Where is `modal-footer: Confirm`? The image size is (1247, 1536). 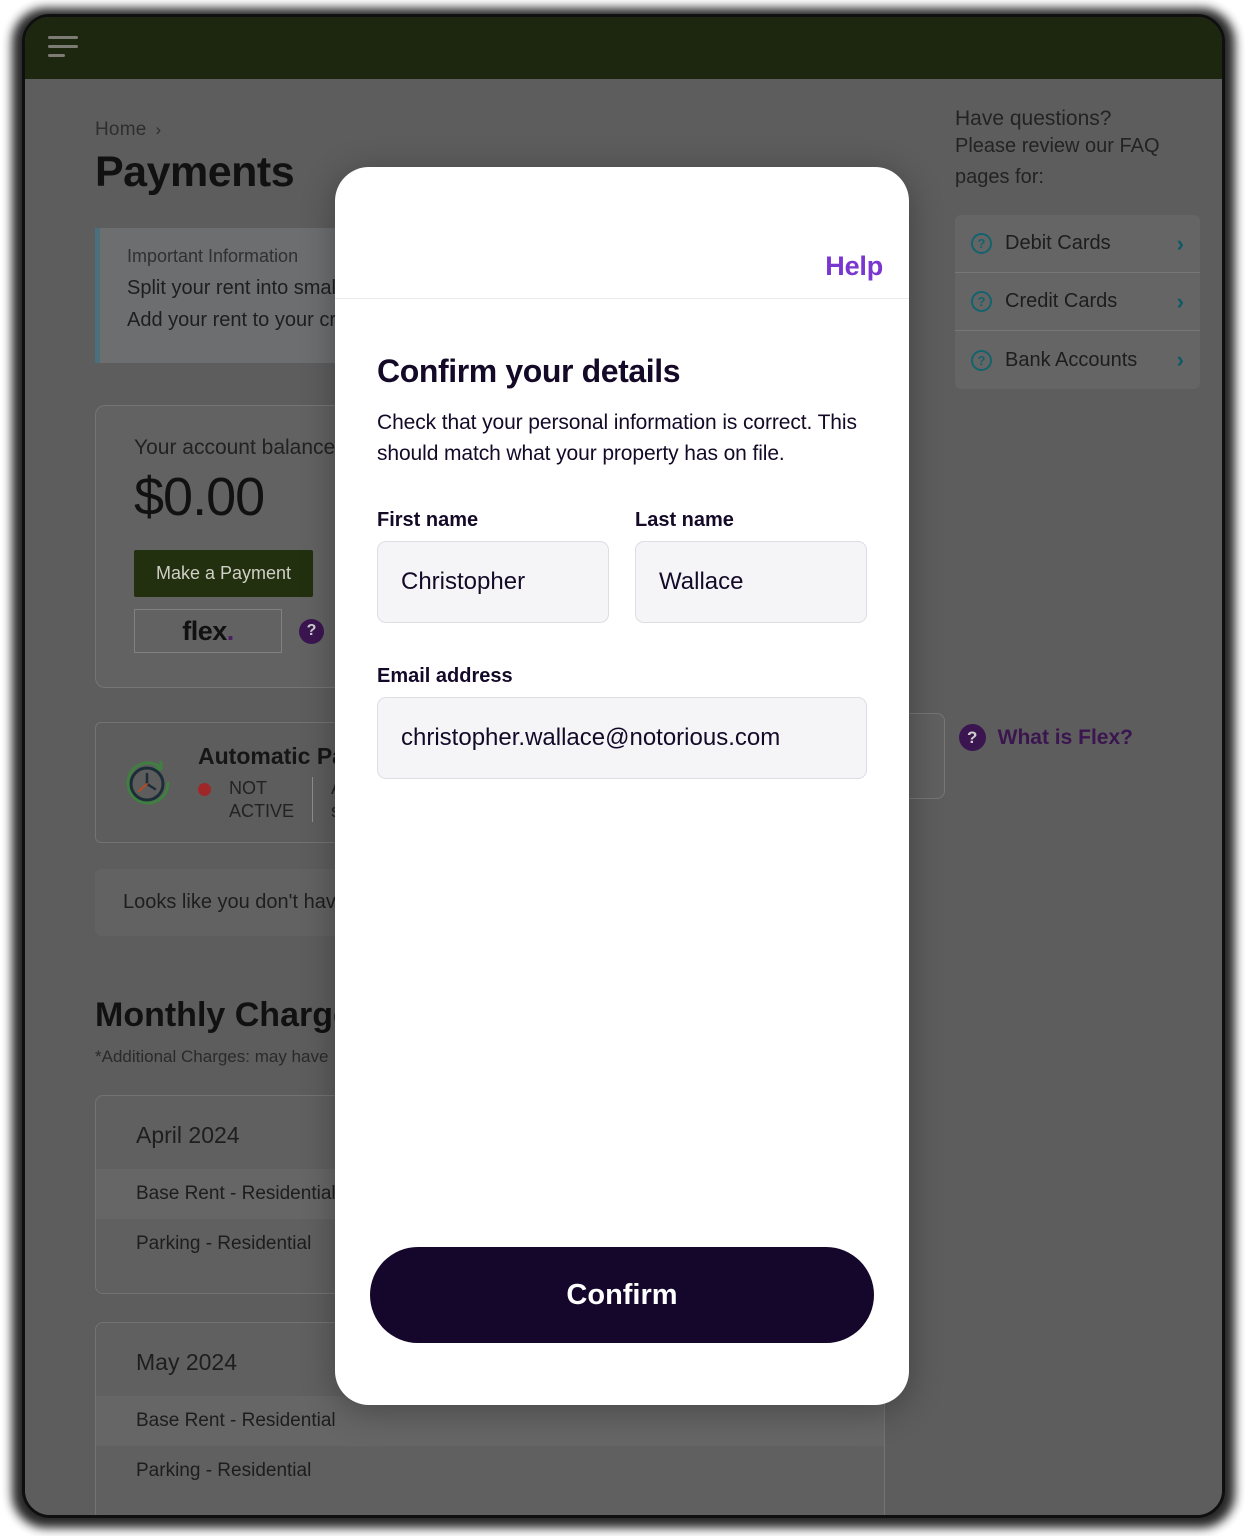
modal-footer: Confirm is located at coordinates (622, 1326).